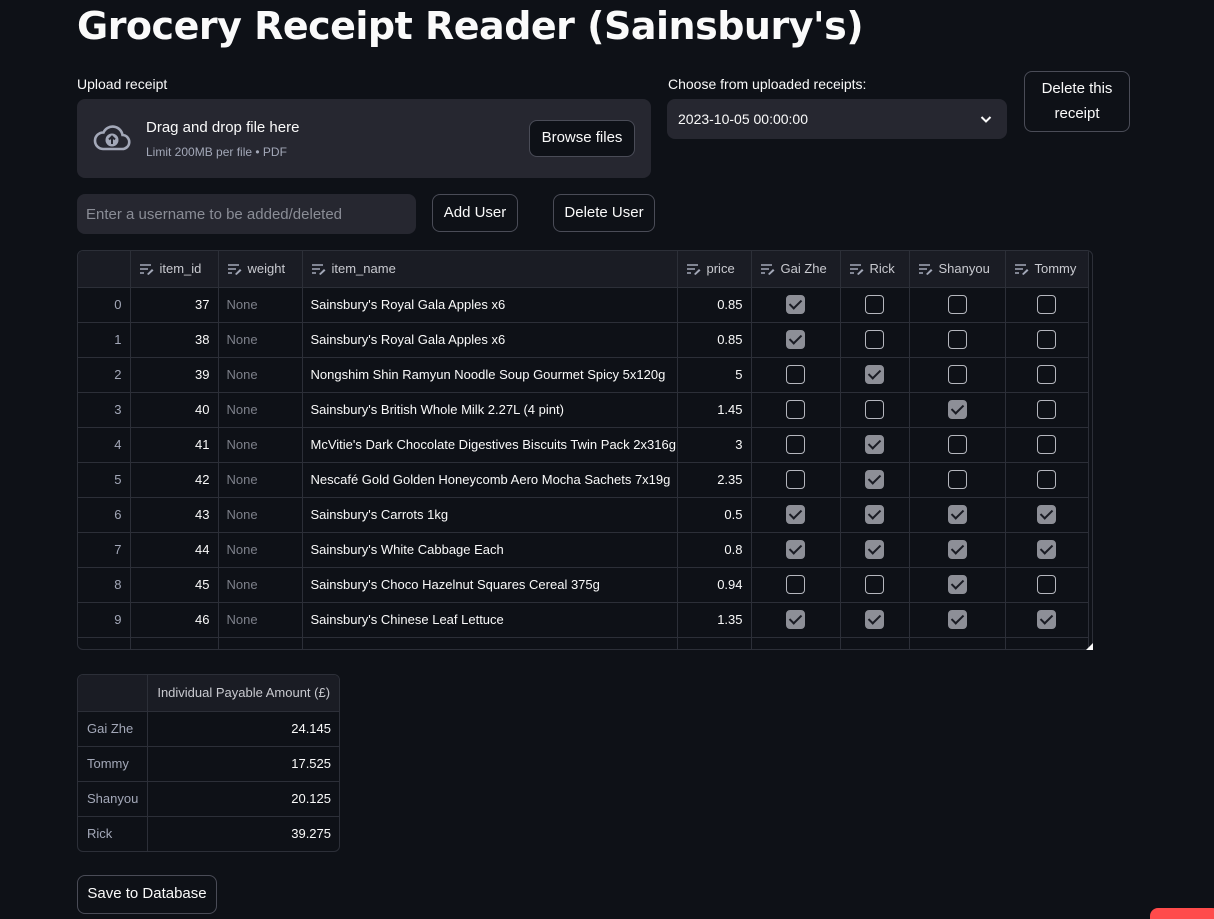 This screenshot has height=919, width=1214. I want to click on resize-handle-icon, so click(1089, 646).